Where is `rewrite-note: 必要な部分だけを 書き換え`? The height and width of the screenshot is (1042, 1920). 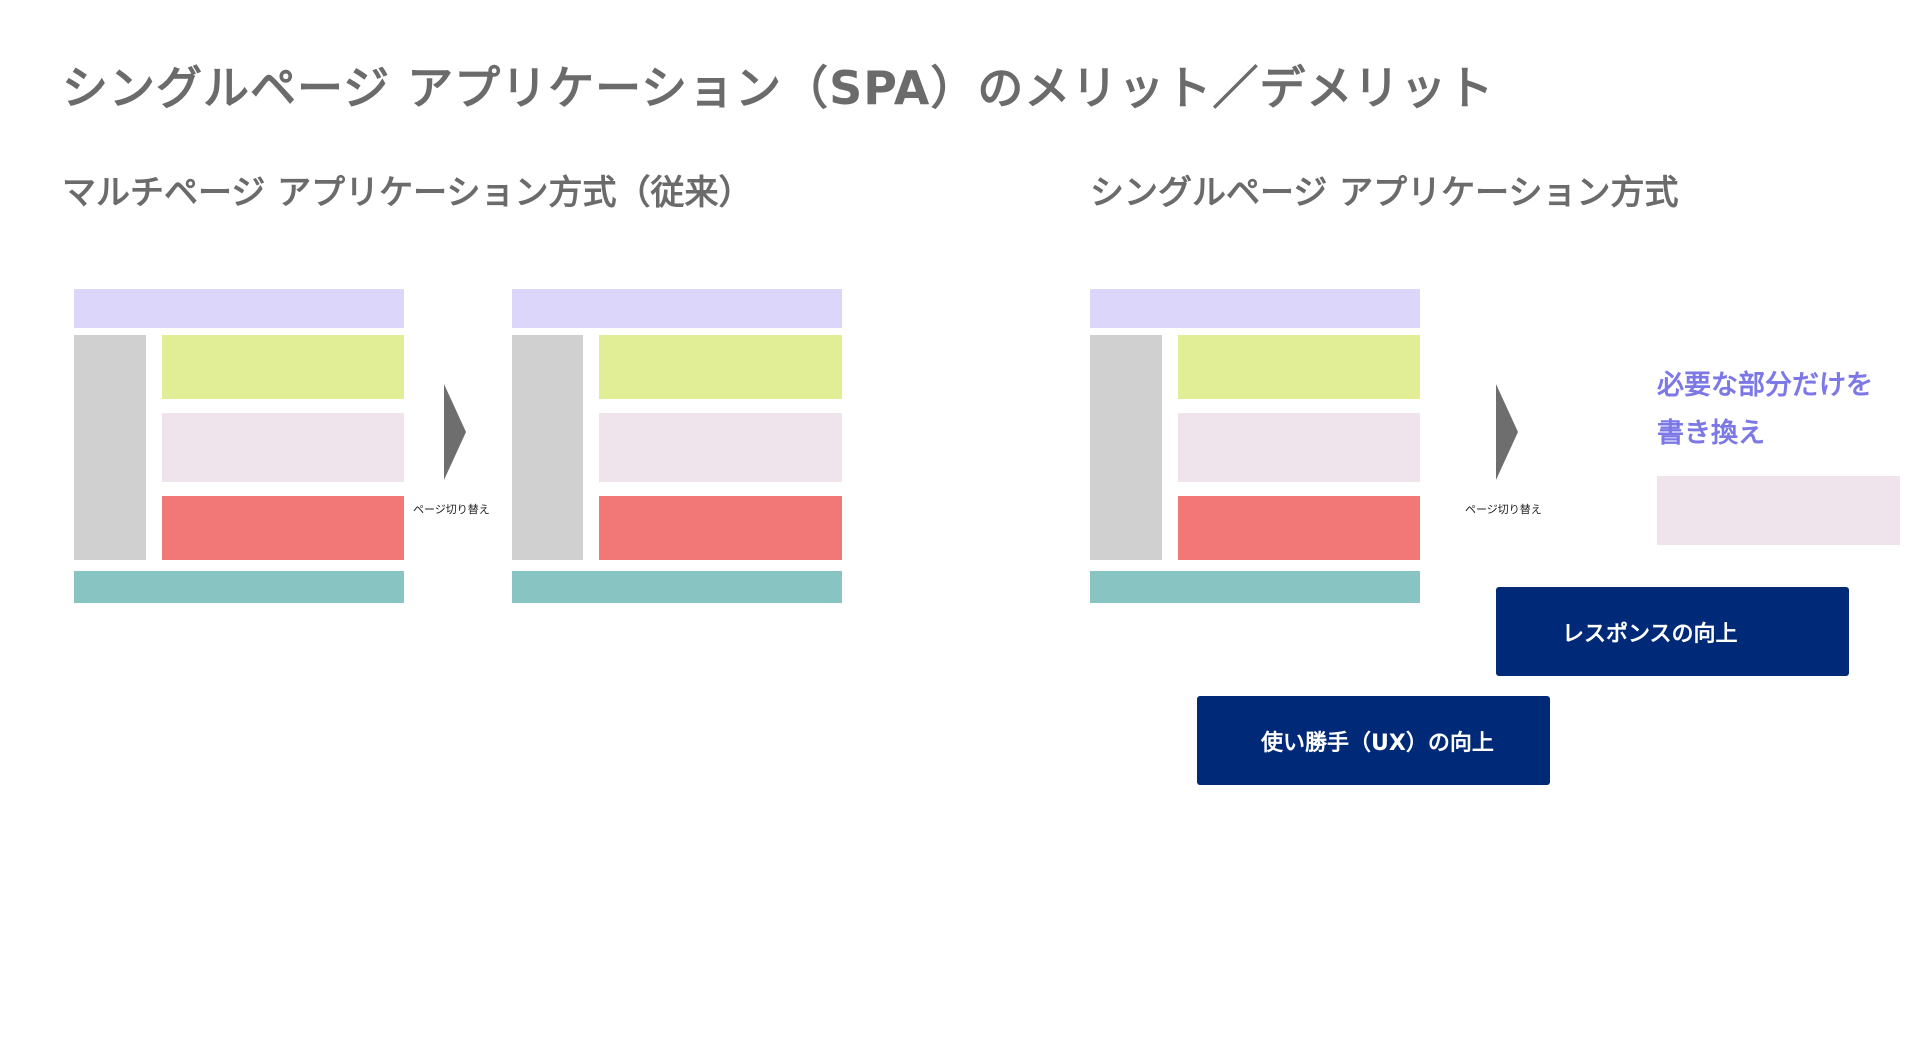
rewrite-note: 必要な部分だけを 書き換え is located at coordinates (1765, 410).